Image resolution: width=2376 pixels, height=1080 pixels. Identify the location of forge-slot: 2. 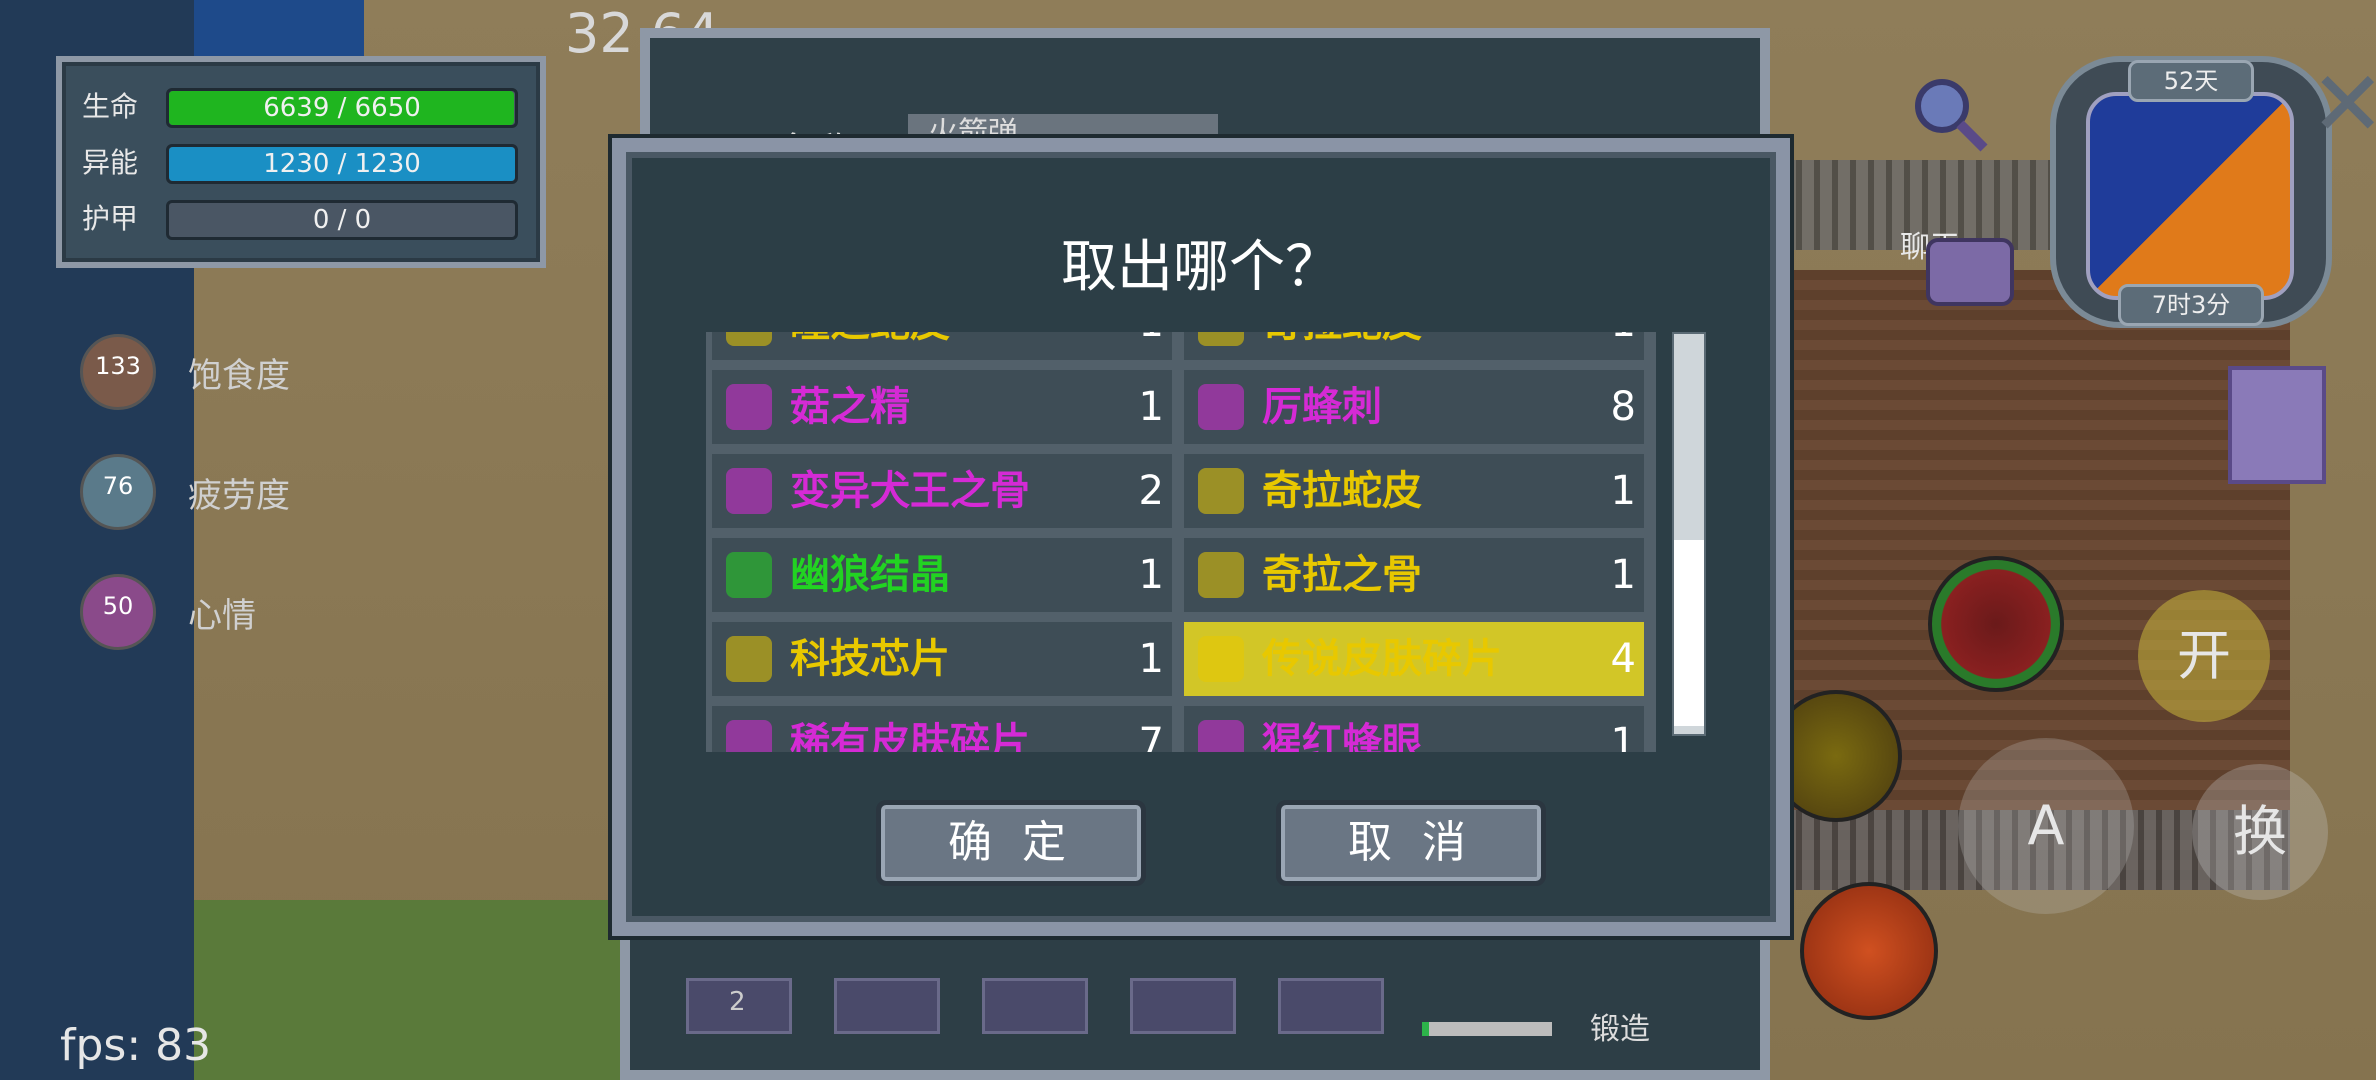
(739, 1006).